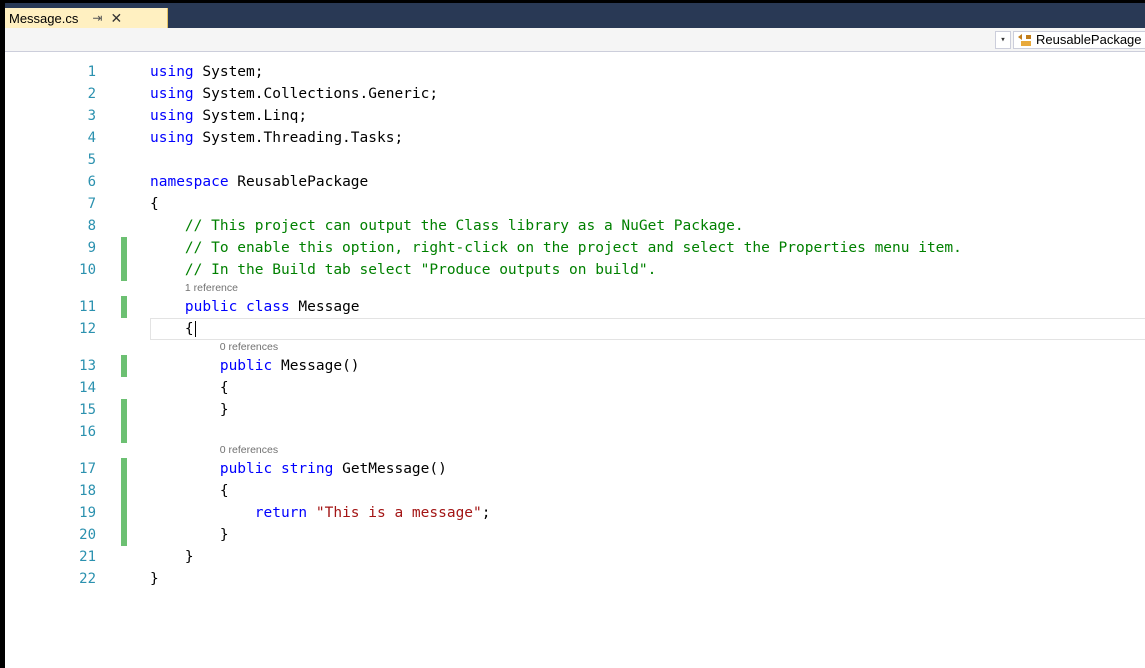 Image resolution: width=1145 pixels, height=668 pixels. What do you see at coordinates (86, 18) in the screenshot?
I see `tab-message-cs: Message.cs ⇥ ✕` at bounding box center [86, 18].